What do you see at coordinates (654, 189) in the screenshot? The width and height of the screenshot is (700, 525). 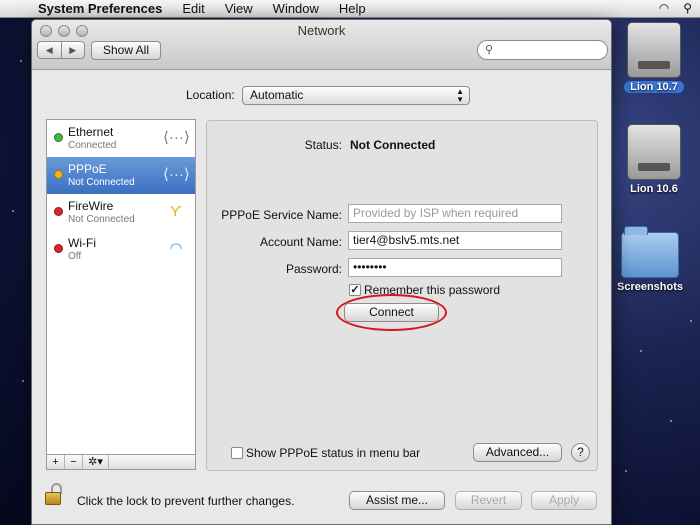 I see `desktop-icon-label: Lion 10.6` at bounding box center [654, 189].